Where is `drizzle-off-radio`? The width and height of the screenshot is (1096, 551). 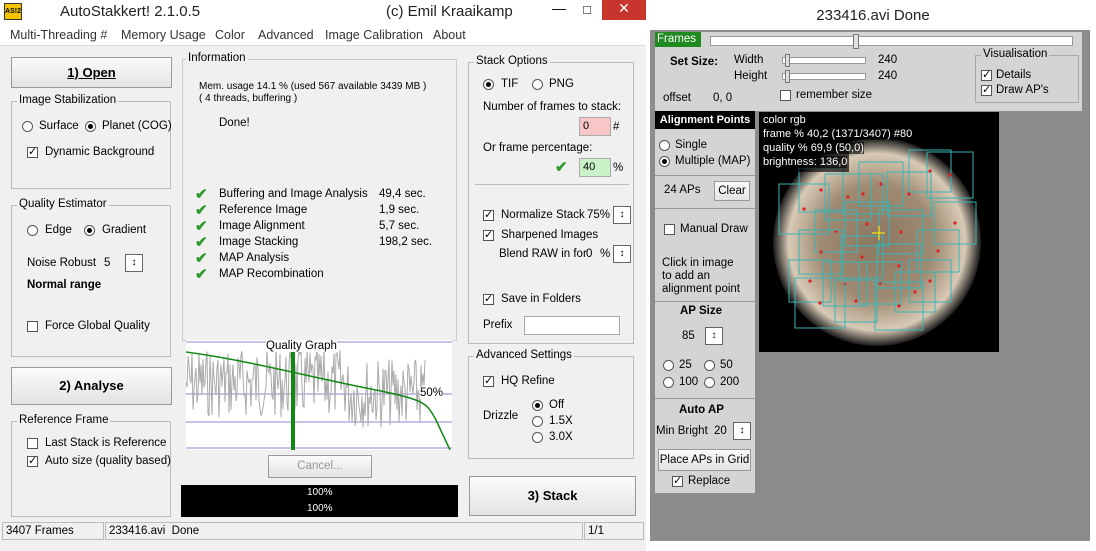
drizzle-off-radio is located at coordinates (537, 405).